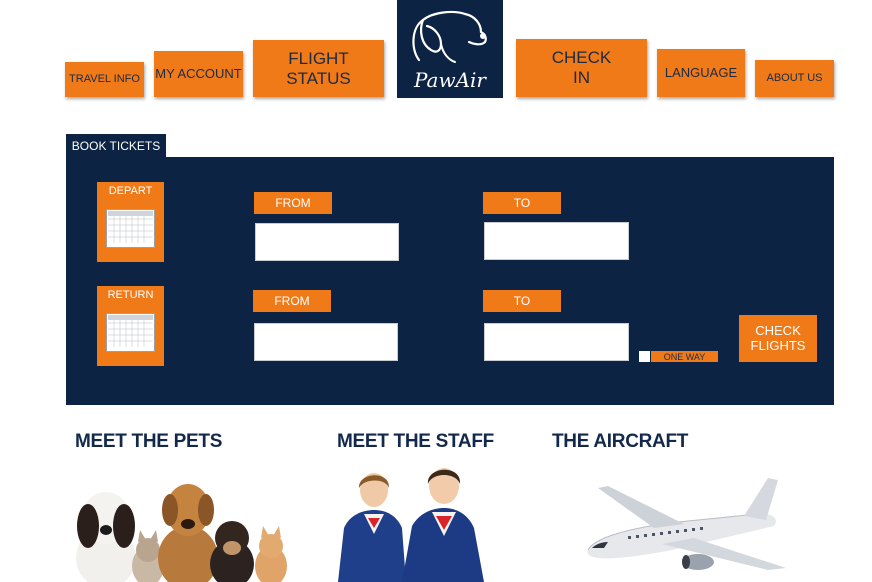 The image size is (872, 582). I want to click on nav-flight-status-label: FLIGHT STATUS, so click(318, 68).